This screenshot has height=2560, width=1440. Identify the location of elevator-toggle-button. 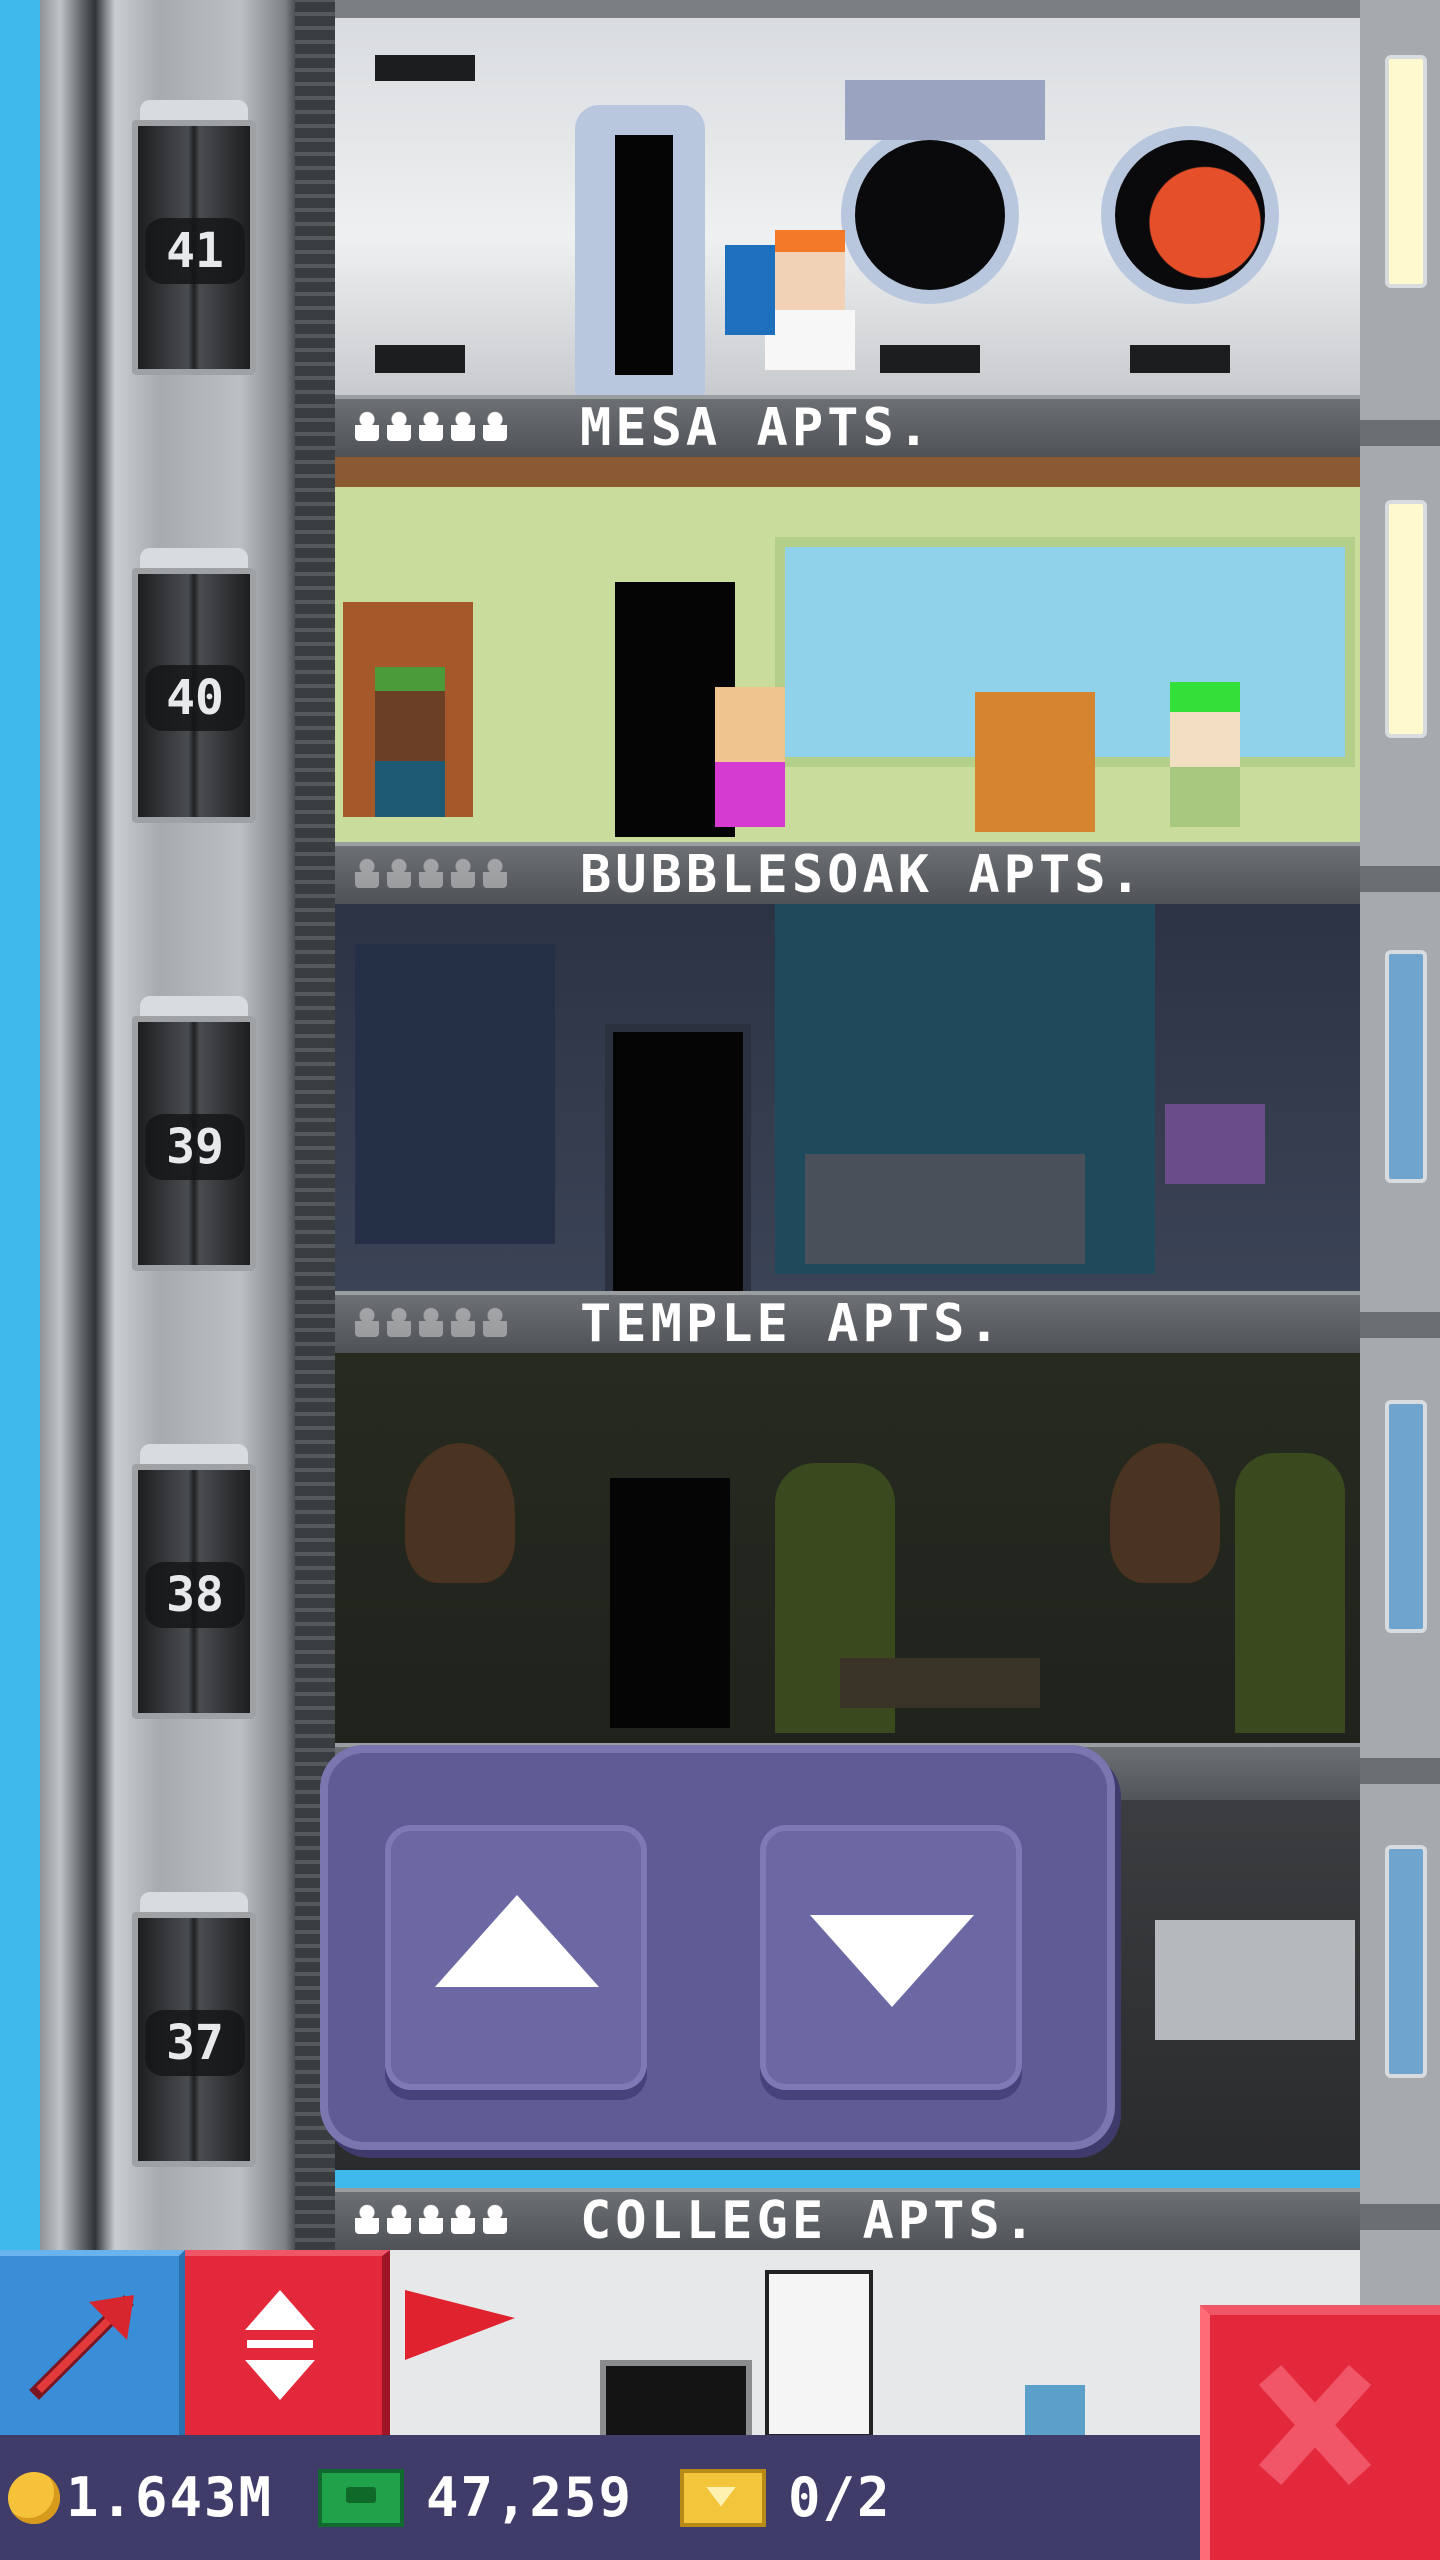
(287, 2342).